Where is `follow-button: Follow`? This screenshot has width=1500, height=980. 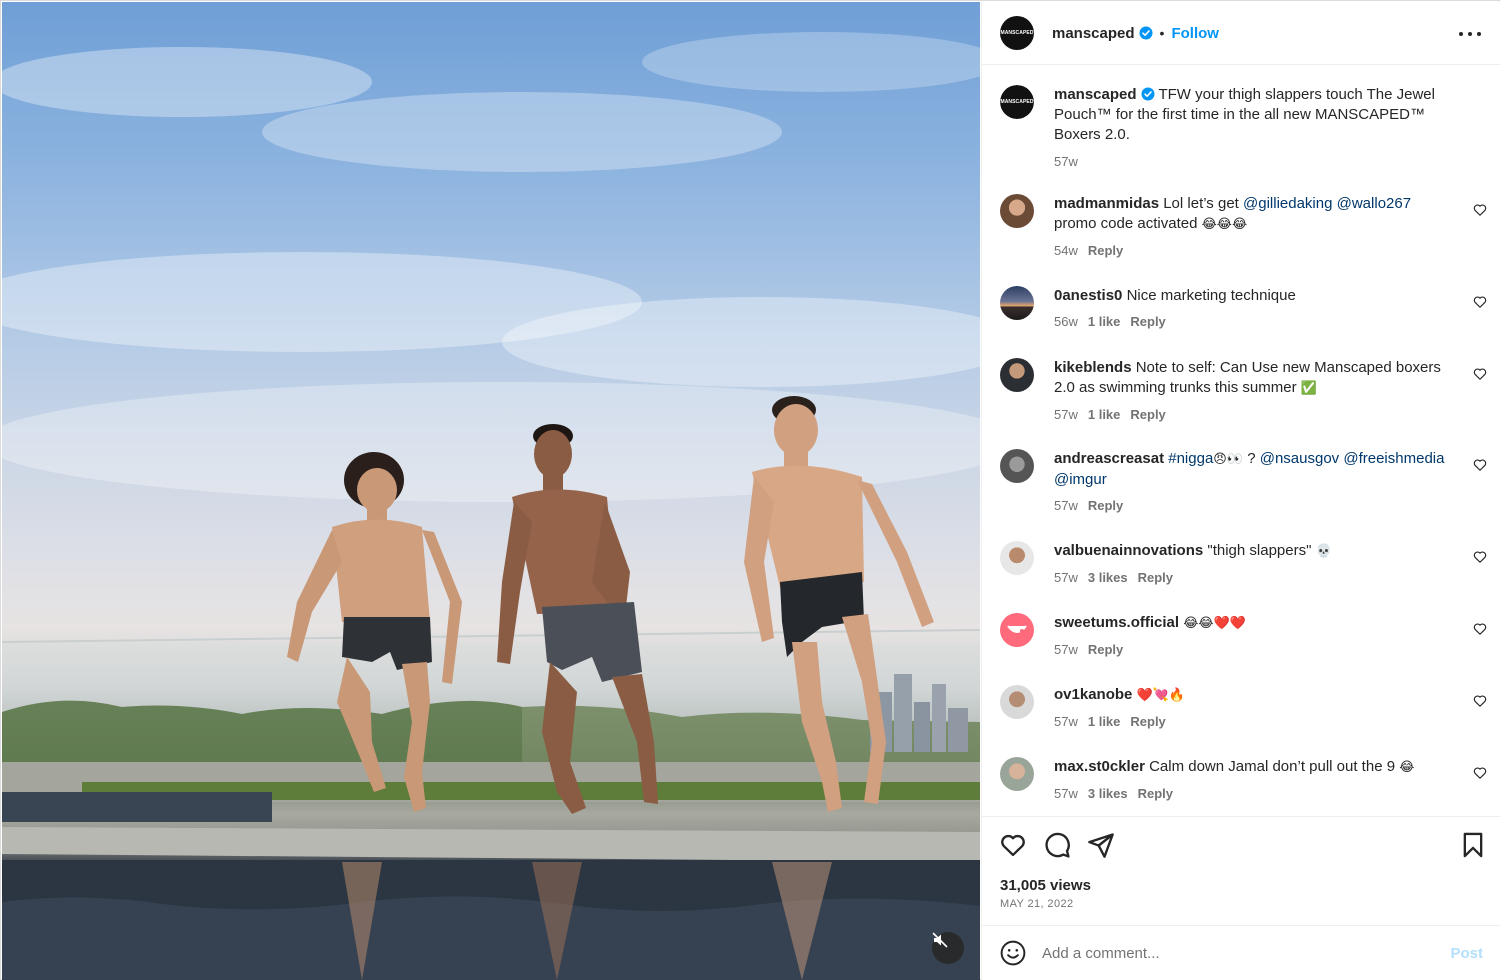
follow-button: Follow is located at coordinates (1195, 33).